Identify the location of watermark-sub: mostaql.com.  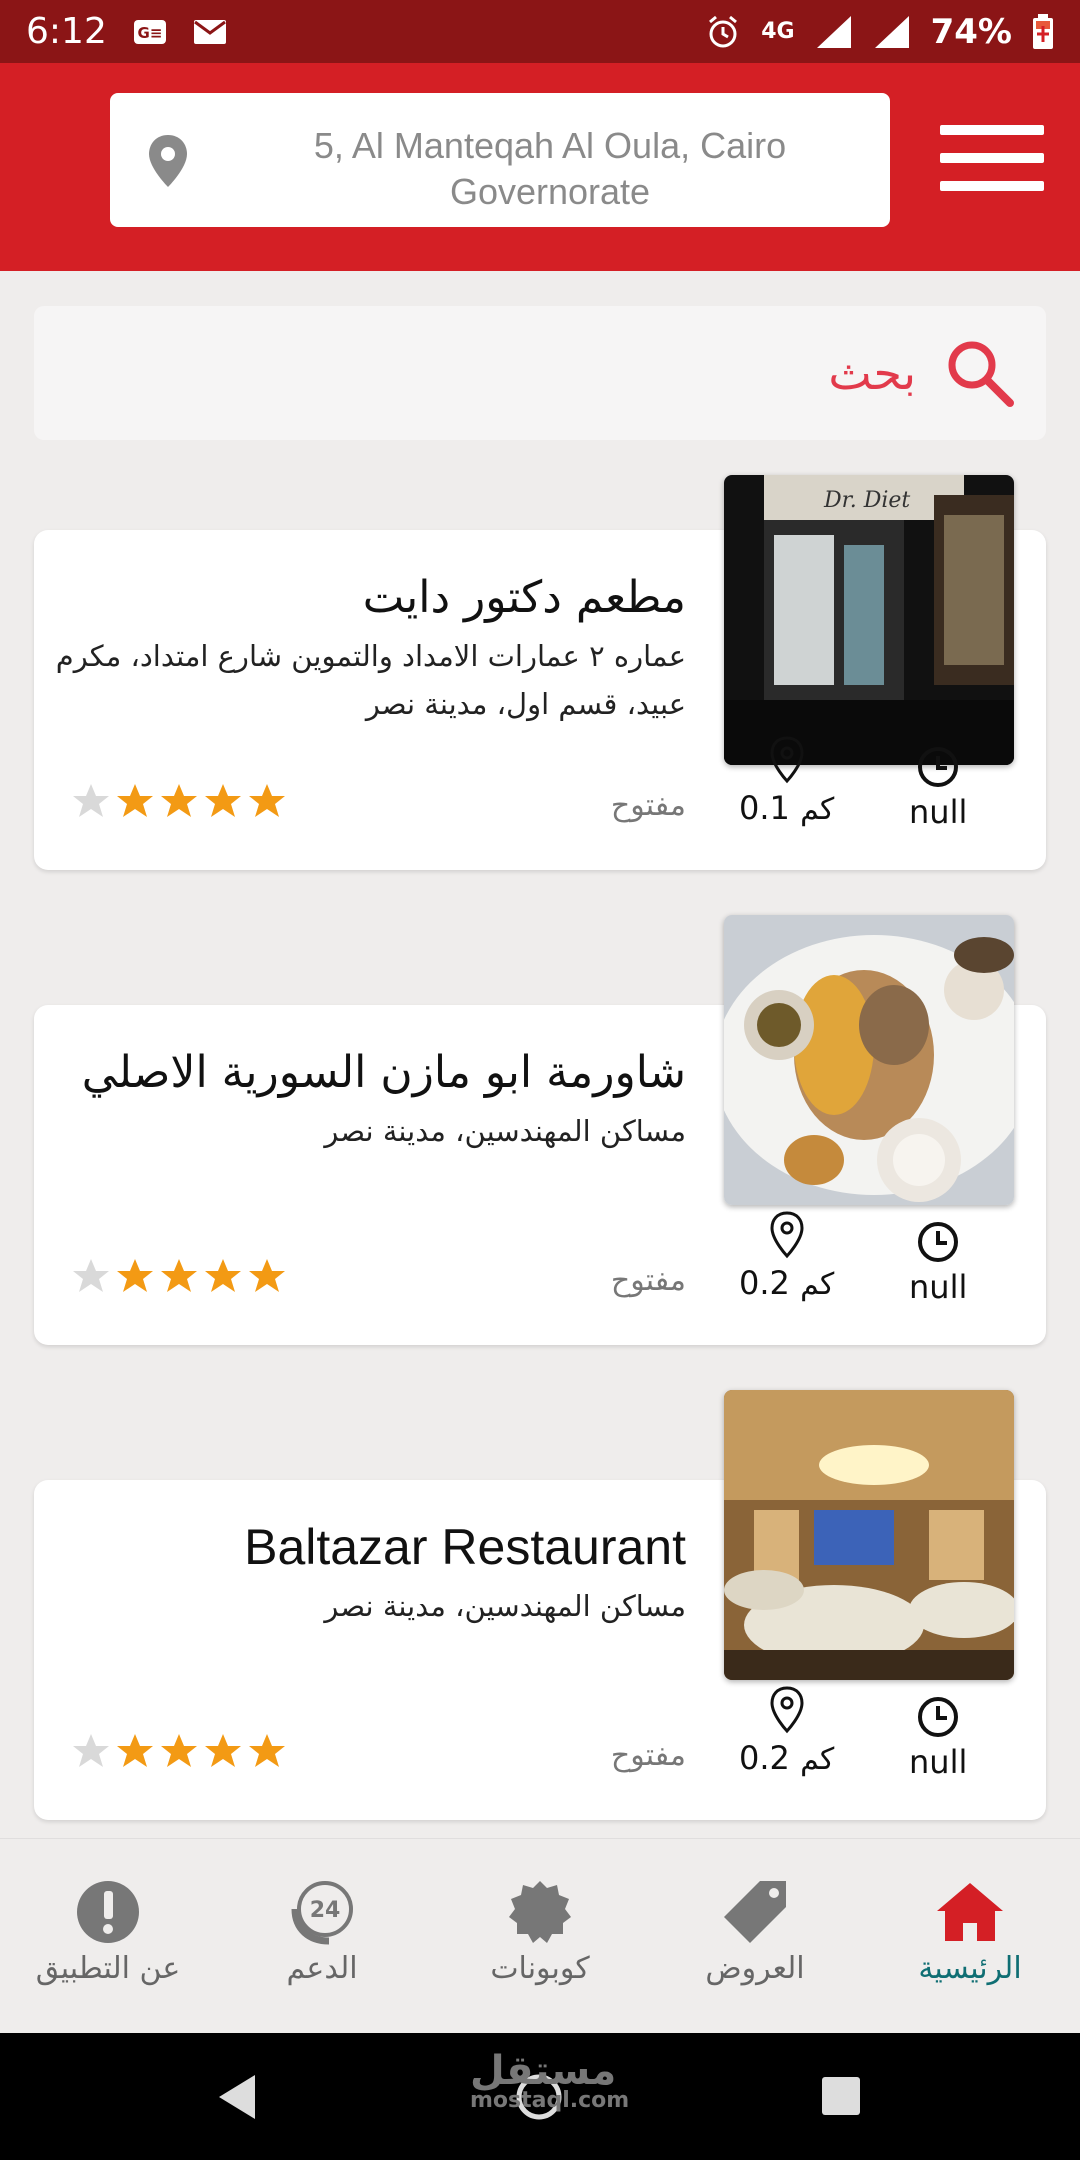
(550, 2100).